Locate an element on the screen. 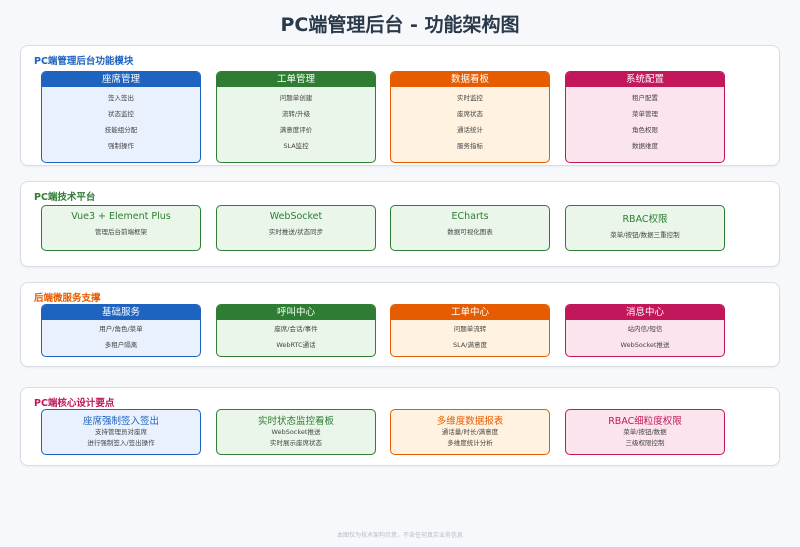 Image resolution: width=800 pixels, height=547 pixels. module-card-config: 系统配置 租户配置 菜单管理 角色权限 数据维度 is located at coordinates (645, 117).